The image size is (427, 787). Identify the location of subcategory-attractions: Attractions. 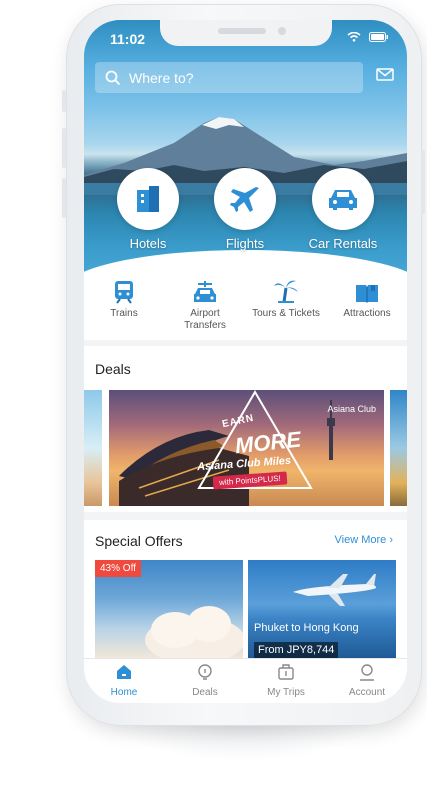
(367, 299).